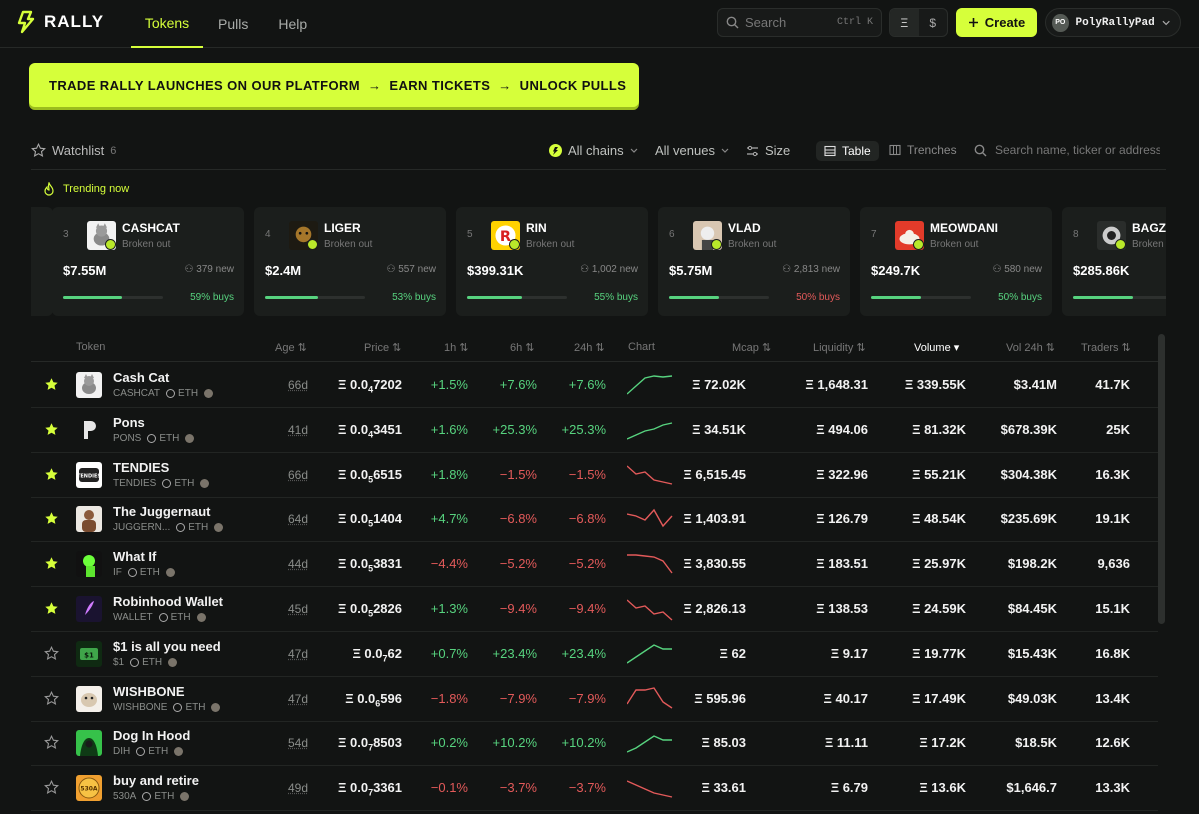 Image resolution: width=1199 pixels, height=814 pixels. Describe the element at coordinates (751, 347) in the screenshot. I see `col-mcap: Mcap ⇅` at that location.